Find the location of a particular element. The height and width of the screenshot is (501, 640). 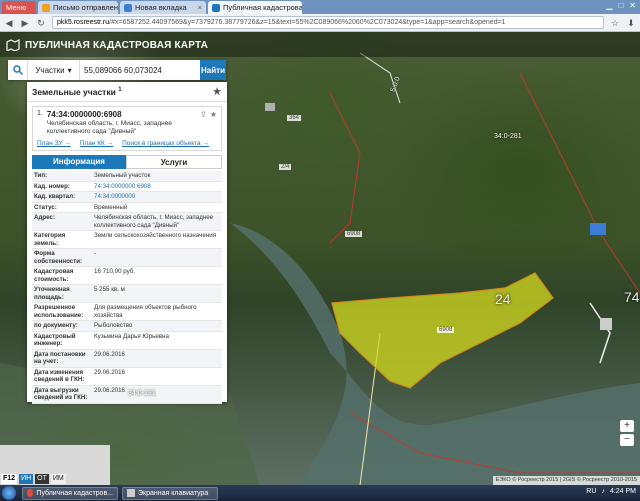

star-icon: ★ is located at coordinates (213, 123).